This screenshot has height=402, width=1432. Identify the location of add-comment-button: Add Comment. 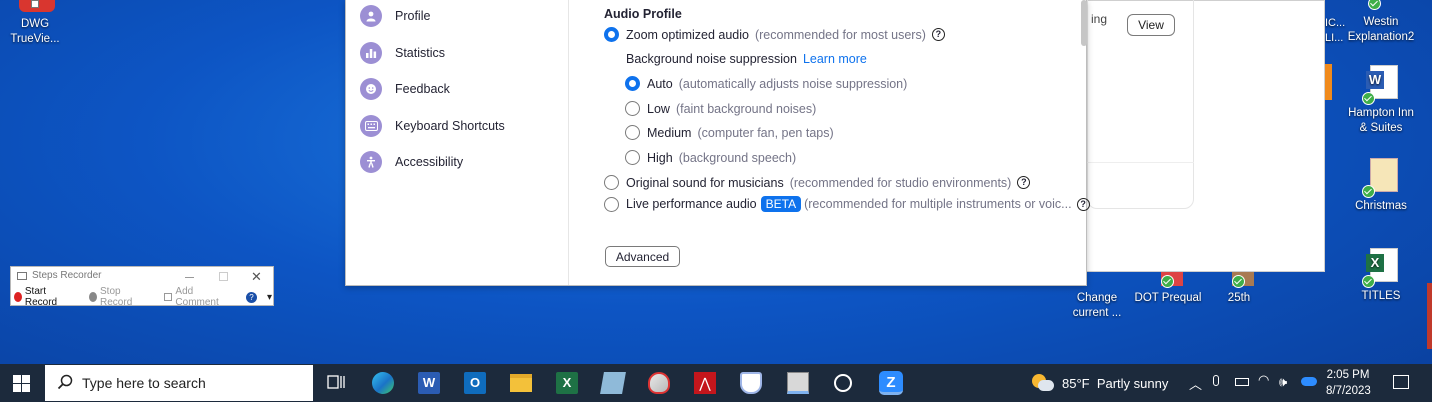
(200, 297).